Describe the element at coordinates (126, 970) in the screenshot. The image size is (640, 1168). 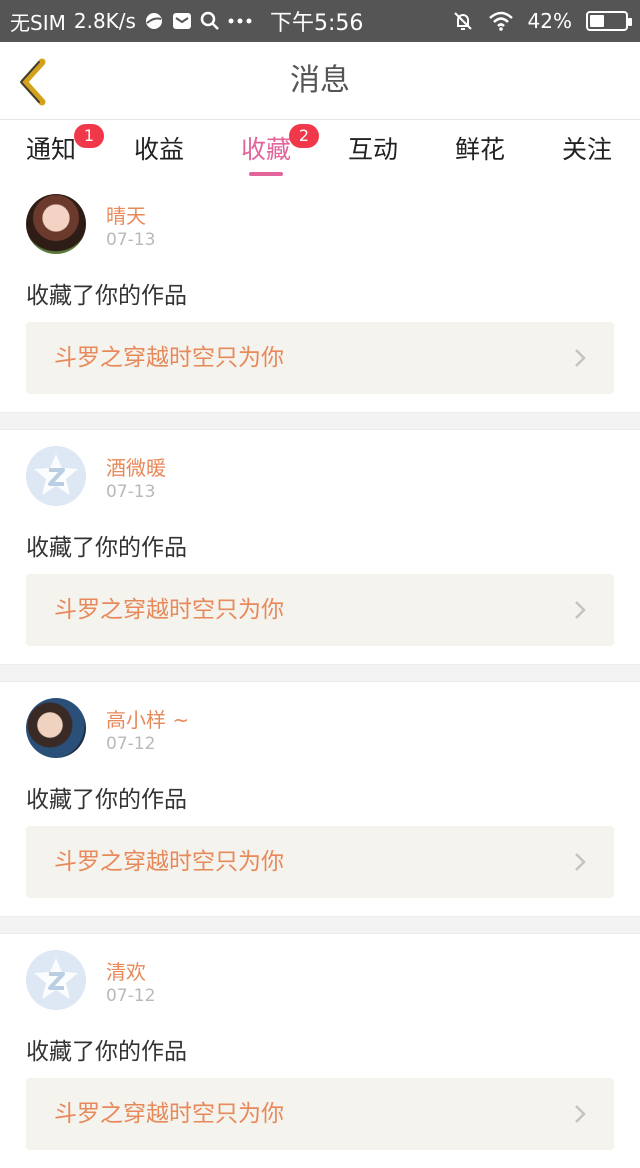
I see `user-name: 清欢` at that location.